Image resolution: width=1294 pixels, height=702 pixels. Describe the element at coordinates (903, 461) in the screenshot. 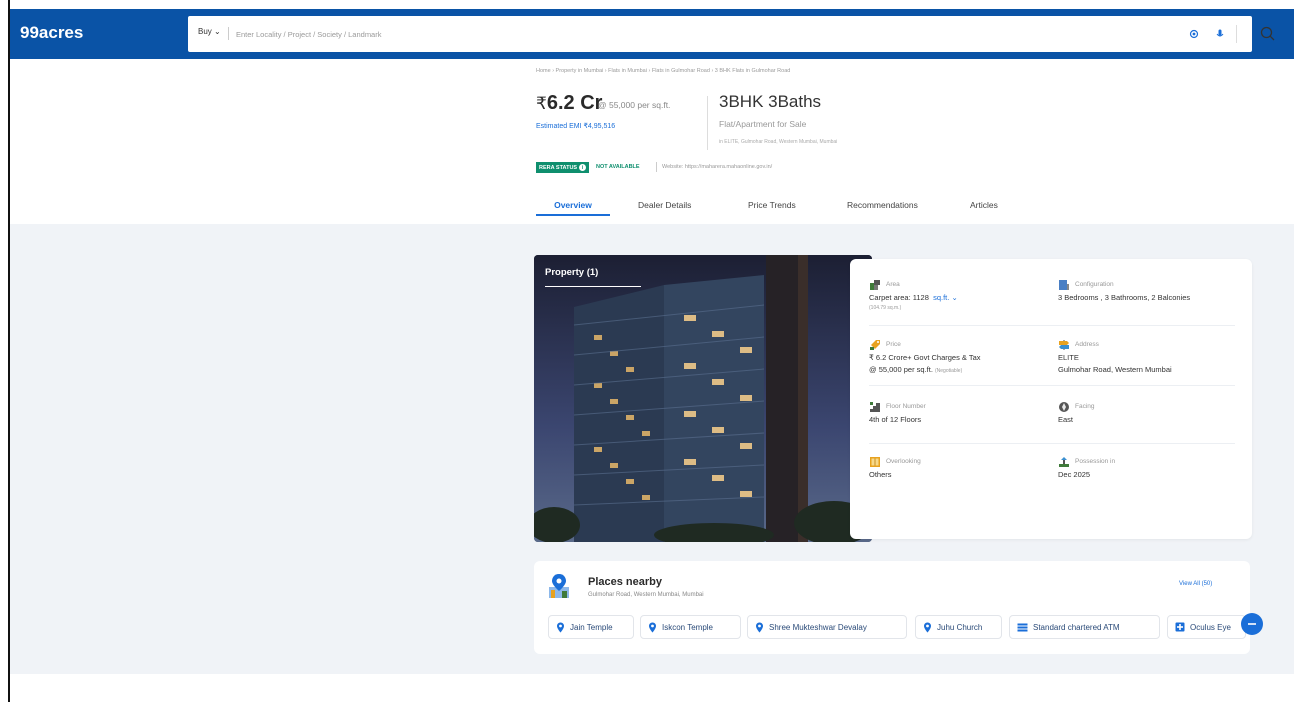

I see `overlooking-label: Overlooking` at that location.